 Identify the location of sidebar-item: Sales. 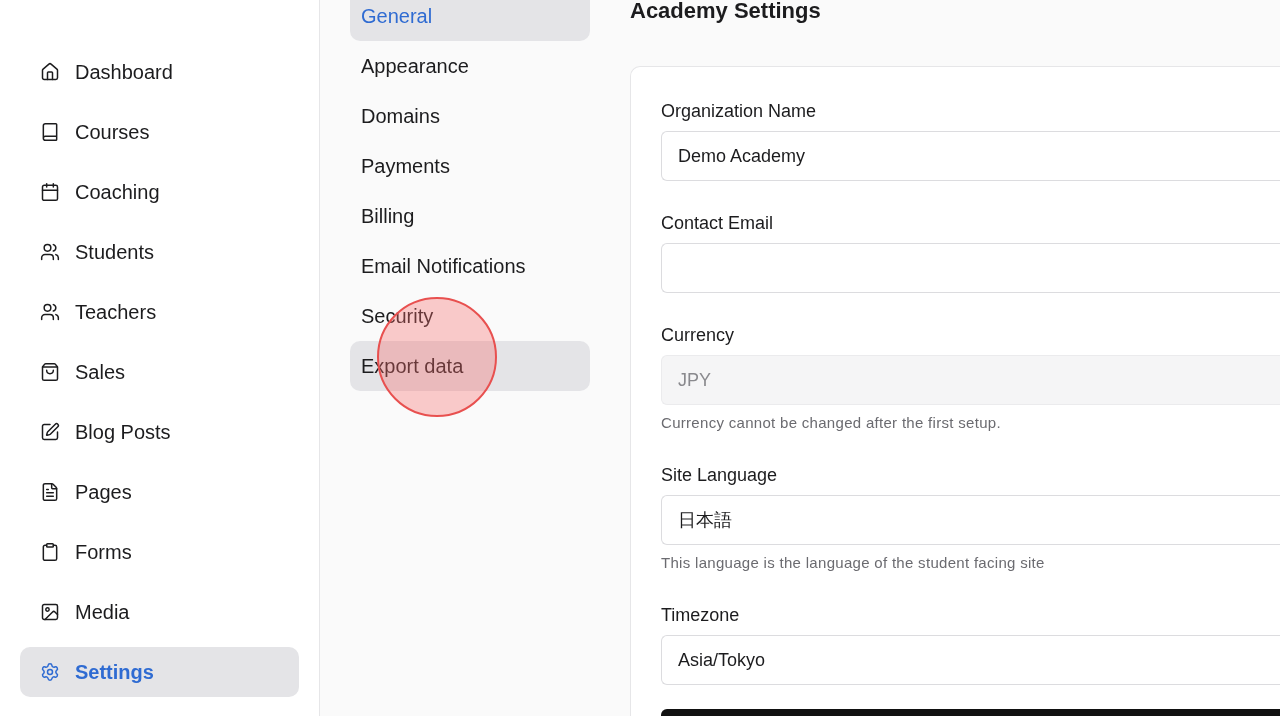
(159, 372).